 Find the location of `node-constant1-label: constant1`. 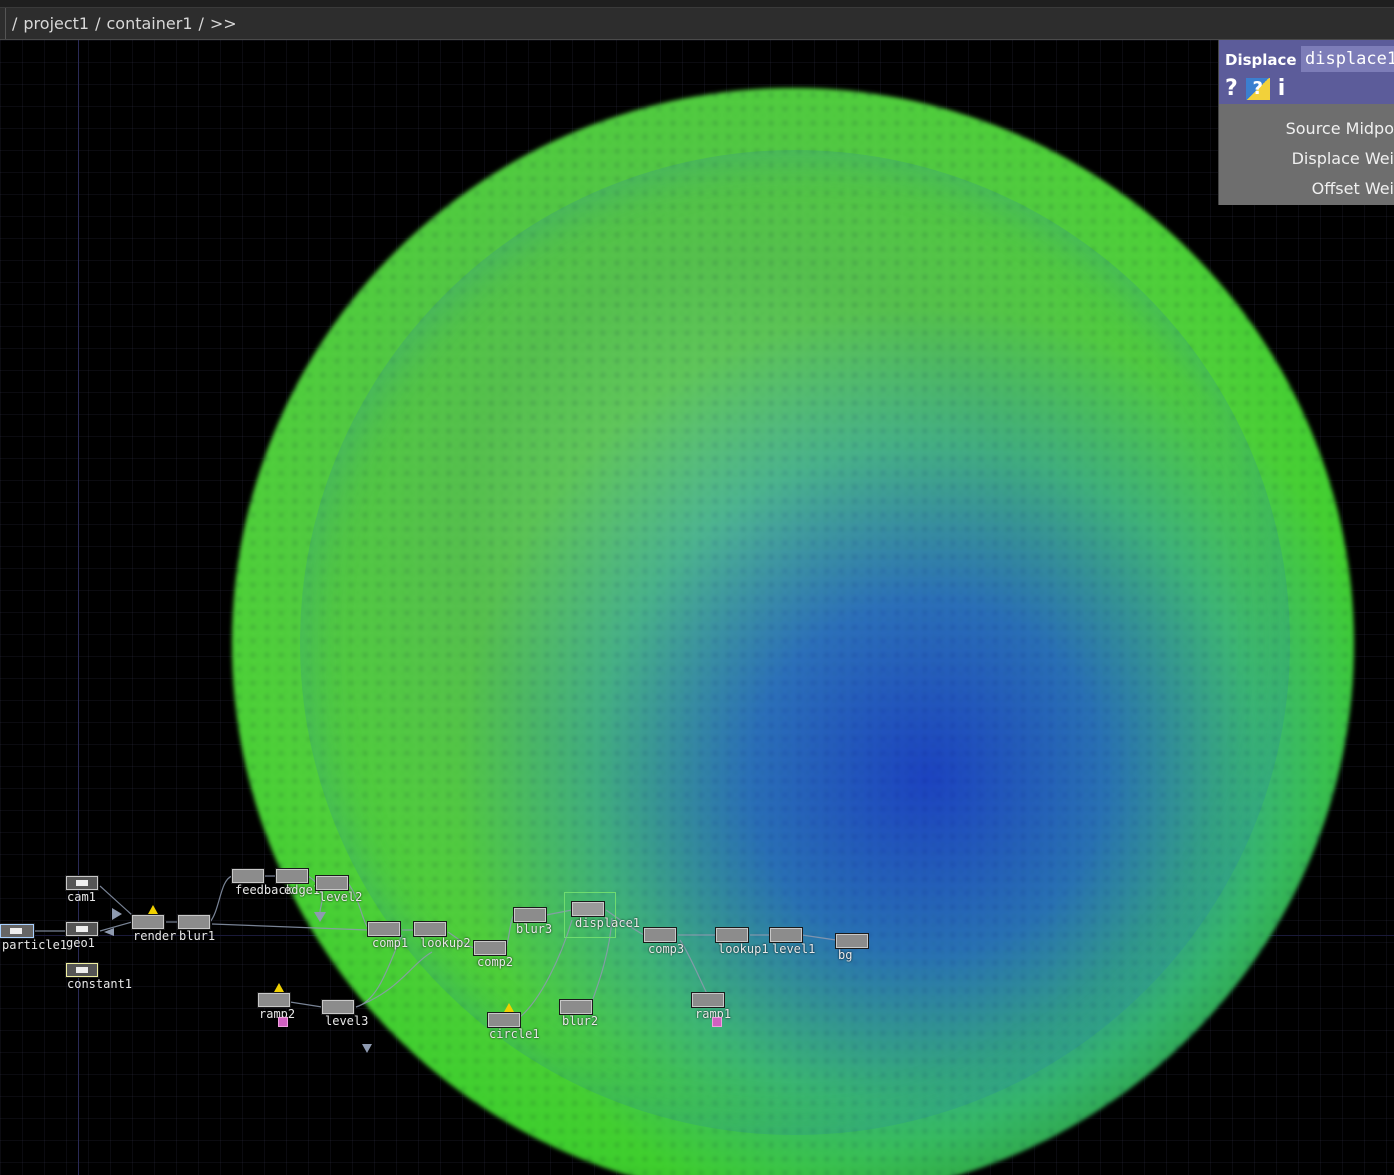

node-constant1-label: constant1 is located at coordinates (100, 984).